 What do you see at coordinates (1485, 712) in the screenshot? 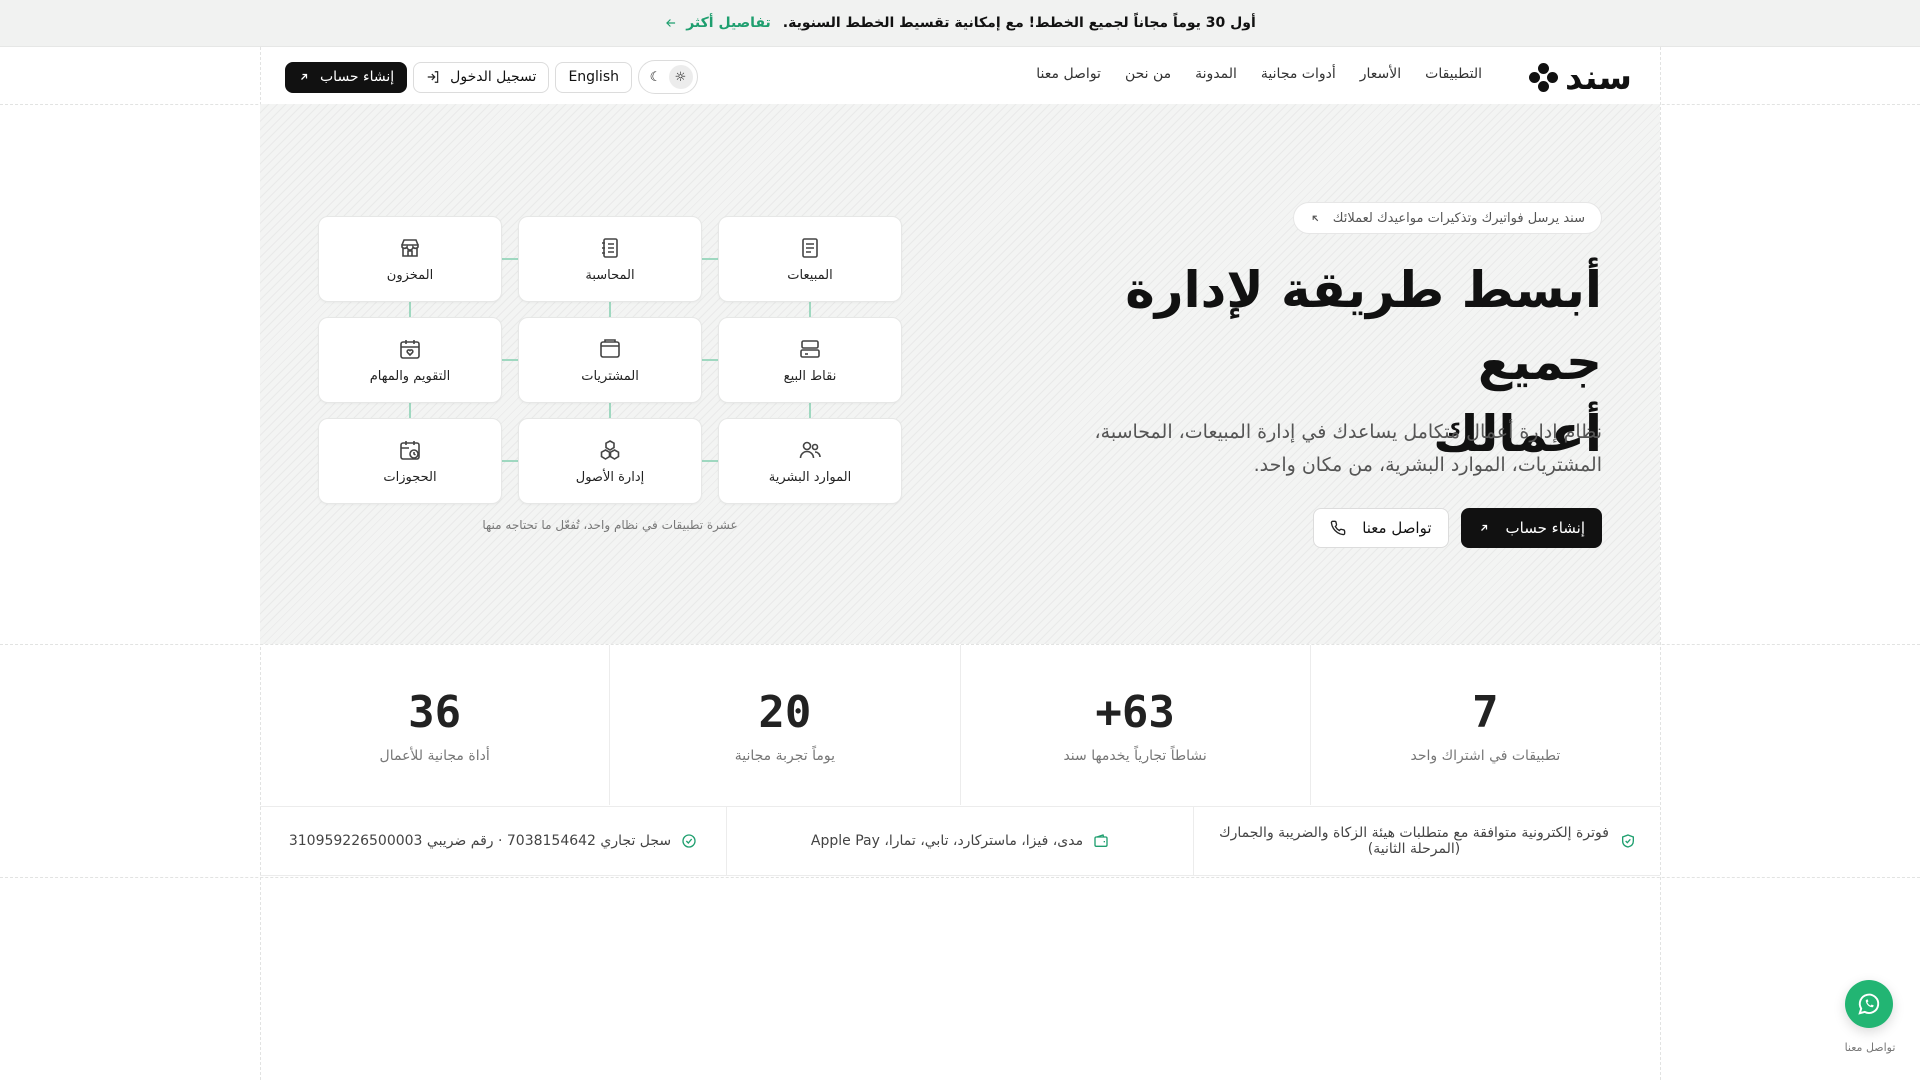
I see `stat-value: 7` at bounding box center [1485, 712].